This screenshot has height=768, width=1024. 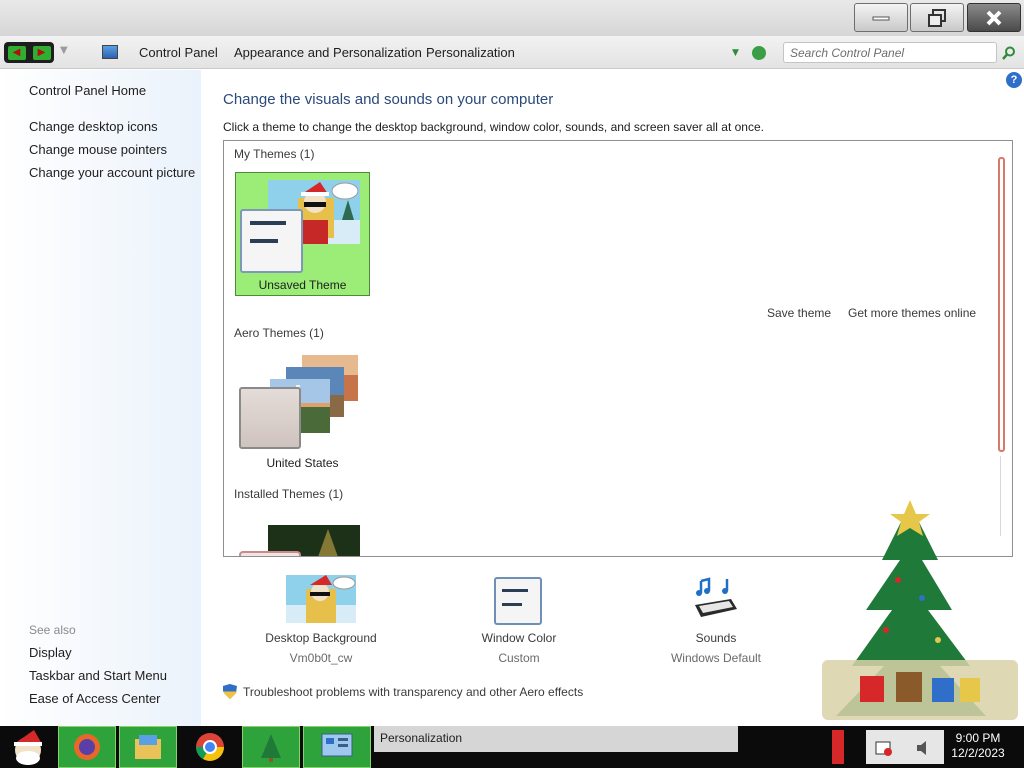 What do you see at coordinates (978, 753) in the screenshot?
I see `clock-date: 12/2/2023` at bounding box center [978, 753].